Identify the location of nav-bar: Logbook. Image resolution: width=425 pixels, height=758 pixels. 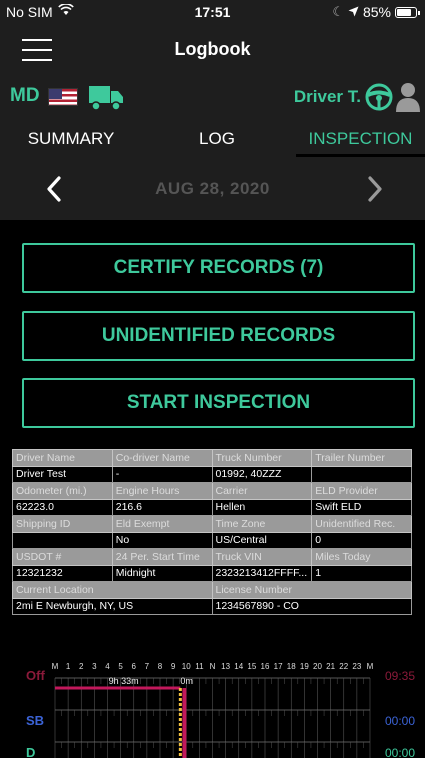
(212, 50).